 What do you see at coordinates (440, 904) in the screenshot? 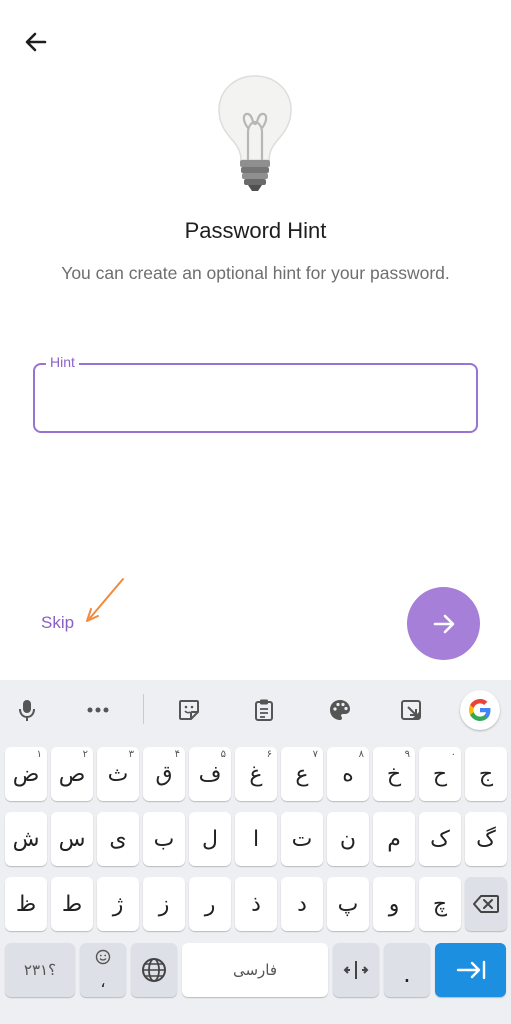
I see `key: چ` at bounding box center [440, 904].